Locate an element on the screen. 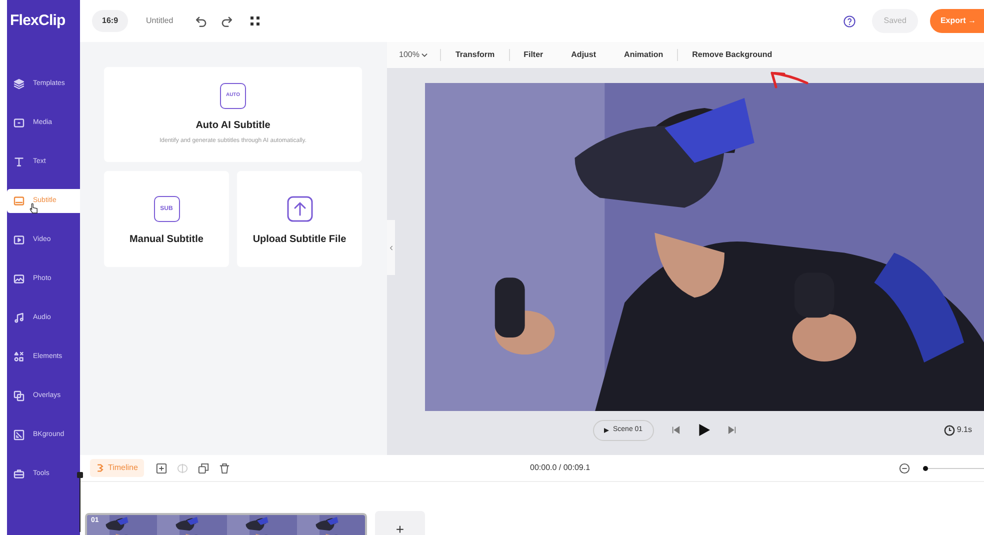  project-title: Untitled is located at coordinates (160, 21).